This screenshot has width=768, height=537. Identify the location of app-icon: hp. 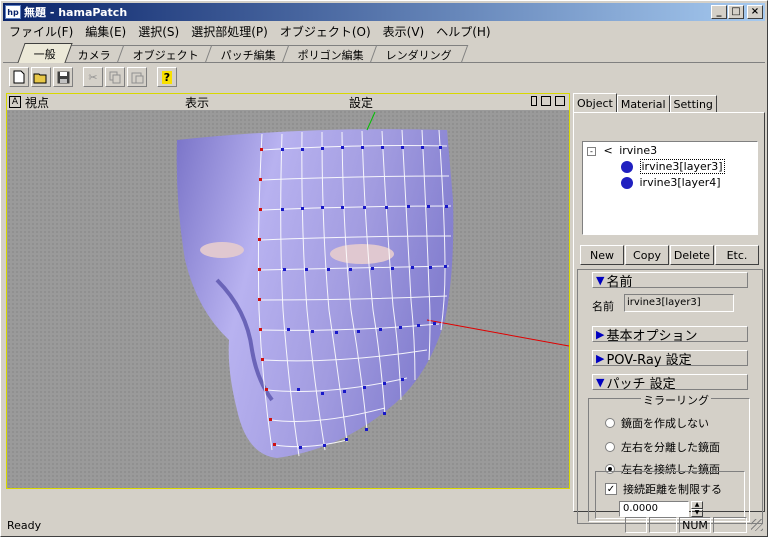
(13, 12).